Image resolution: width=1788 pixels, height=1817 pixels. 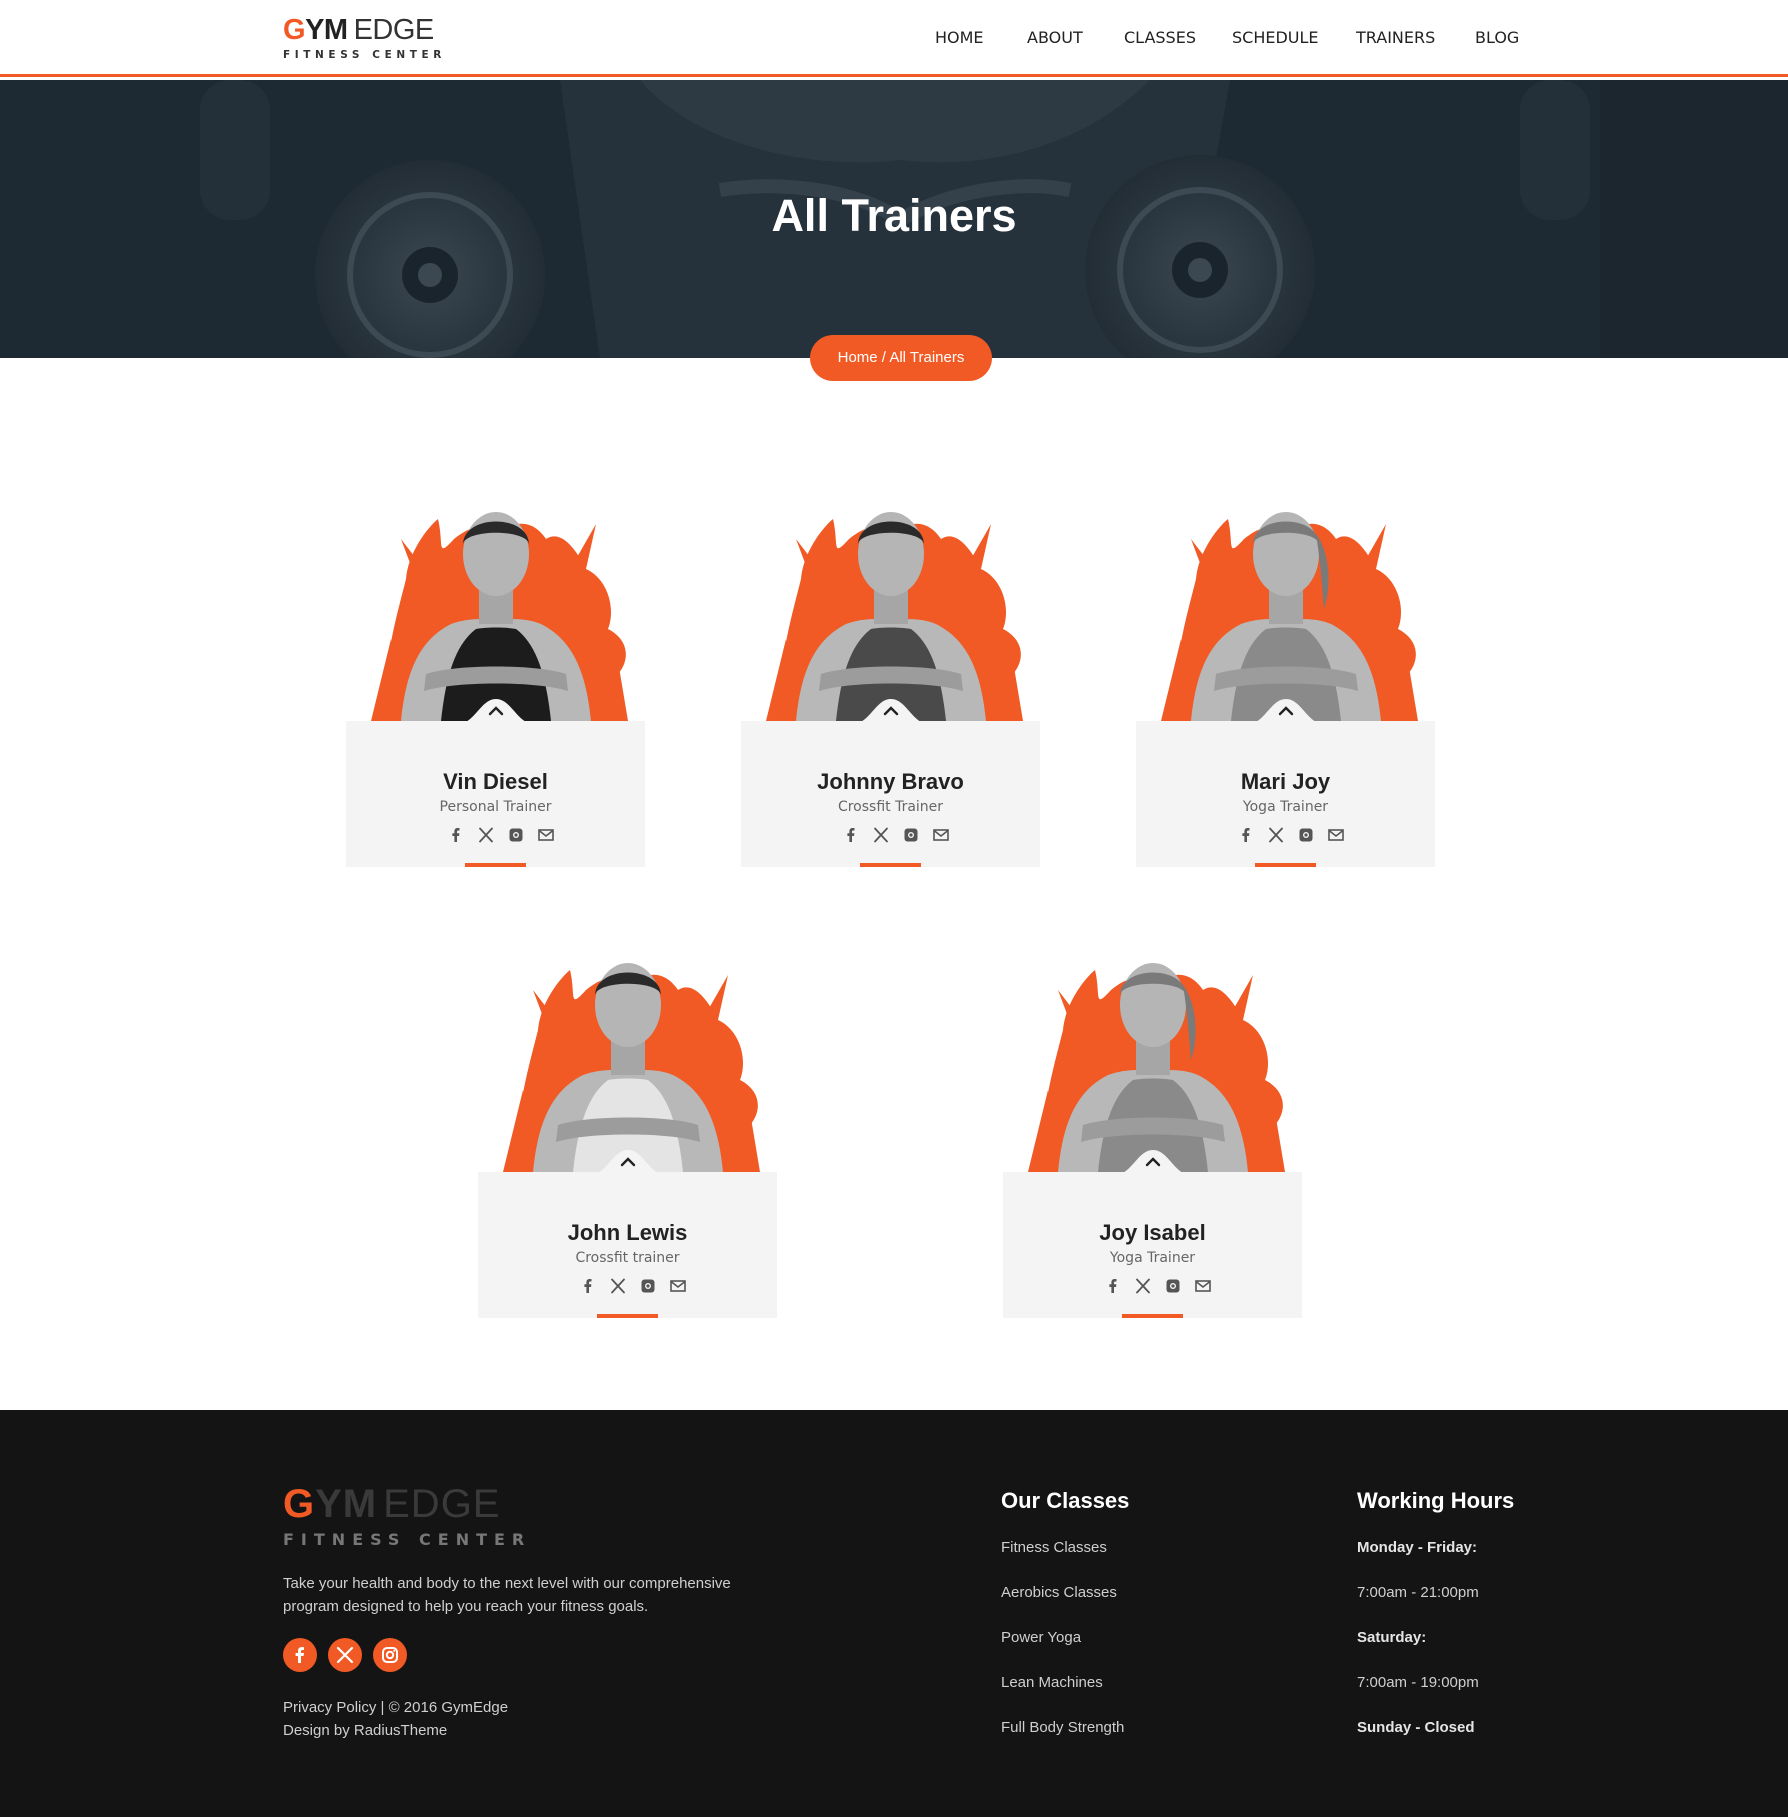 I want to click on footer-logo-tagline: FITNESS CENTER, so click(x=407, y=1539).